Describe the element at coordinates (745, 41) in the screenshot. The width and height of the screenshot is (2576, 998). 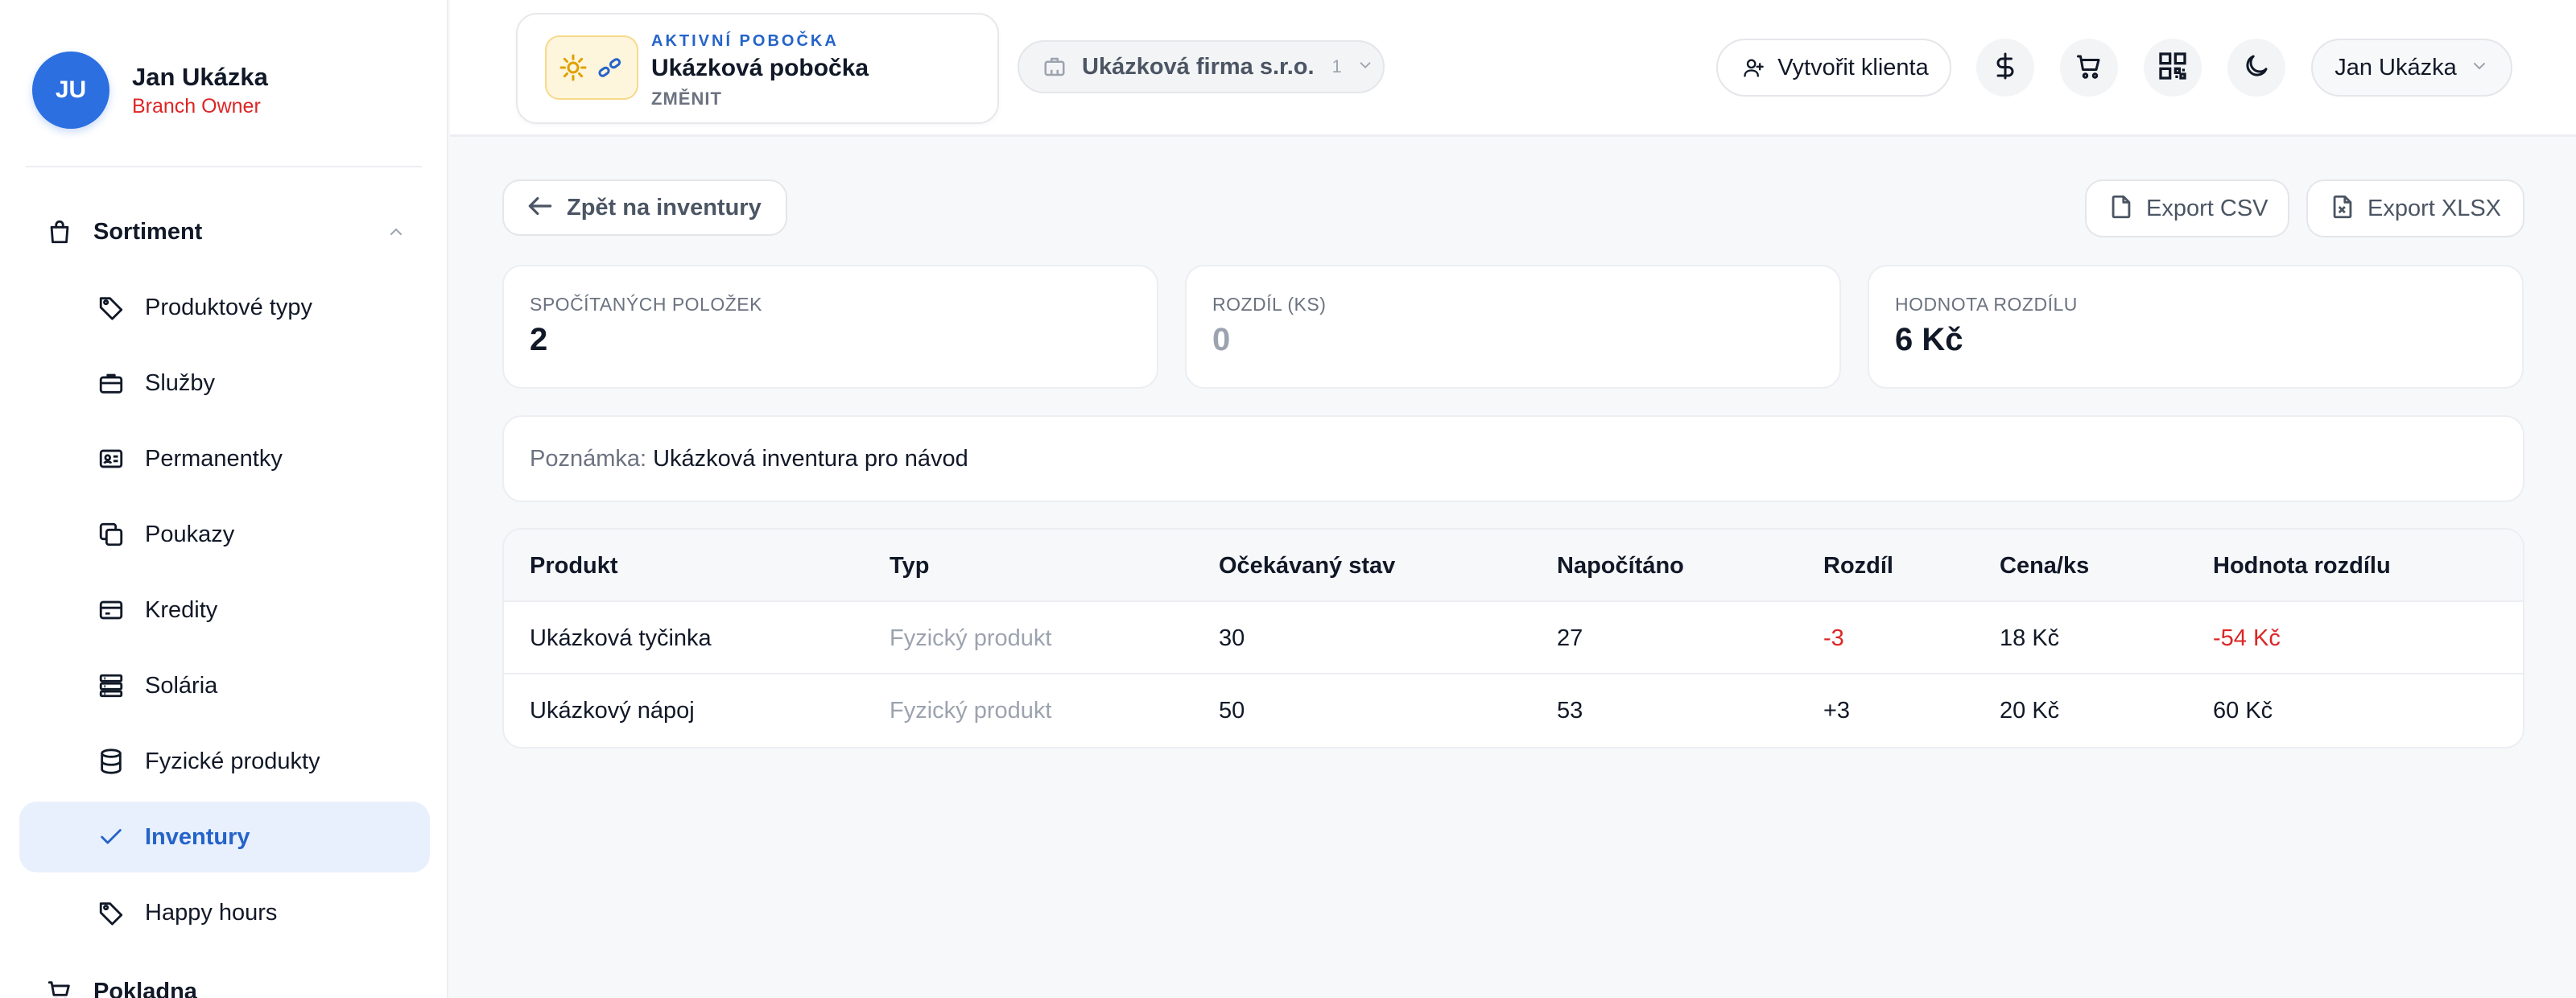
I see `branch-kicker: AKTIVNÍ POBOČKA` at that location.